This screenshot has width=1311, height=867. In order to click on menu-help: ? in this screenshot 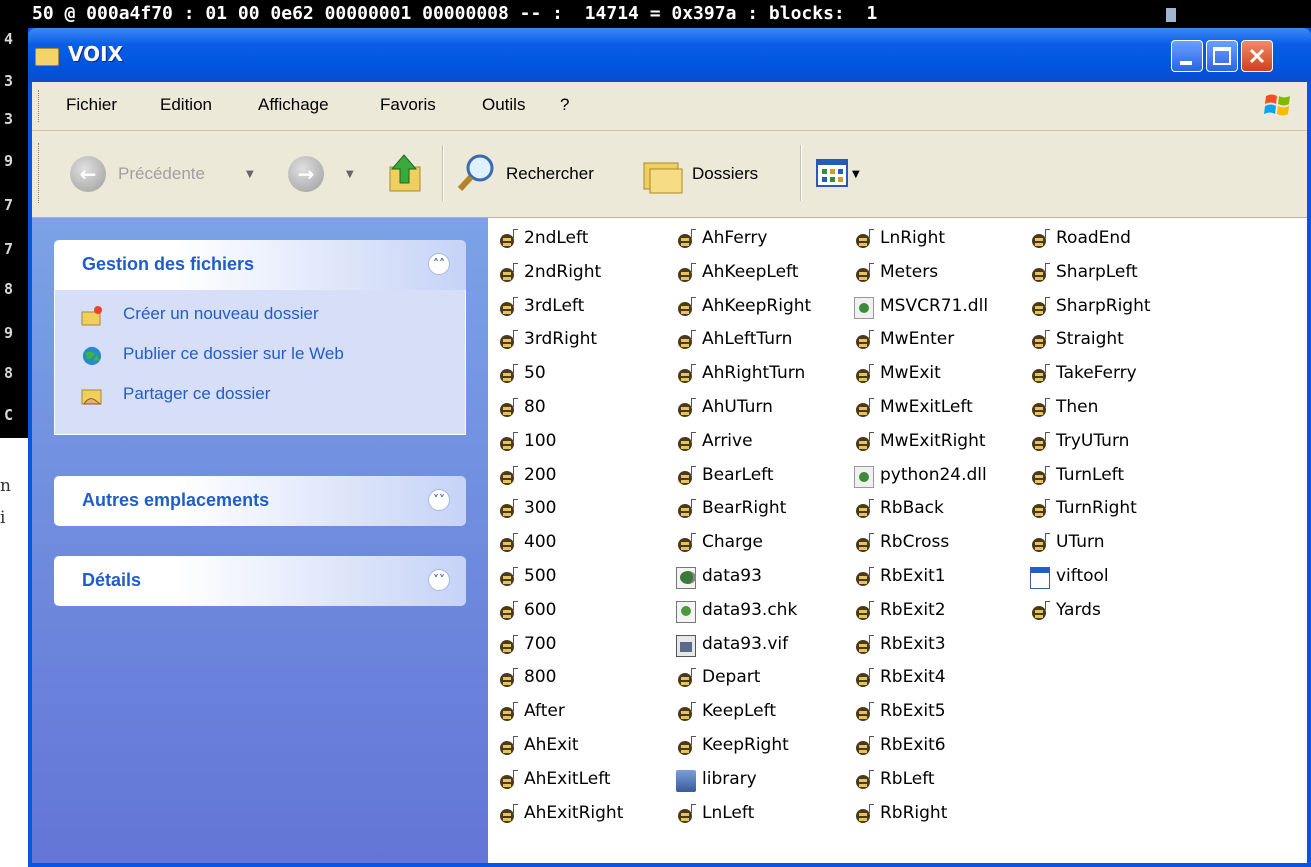, I will do `click(564, 105)`.